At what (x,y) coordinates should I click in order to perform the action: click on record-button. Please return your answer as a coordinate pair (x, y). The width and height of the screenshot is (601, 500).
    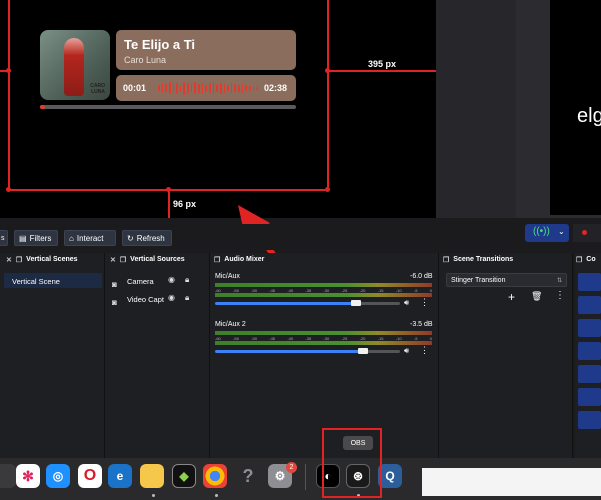
    Looking at the image, I should click on (587, 233).